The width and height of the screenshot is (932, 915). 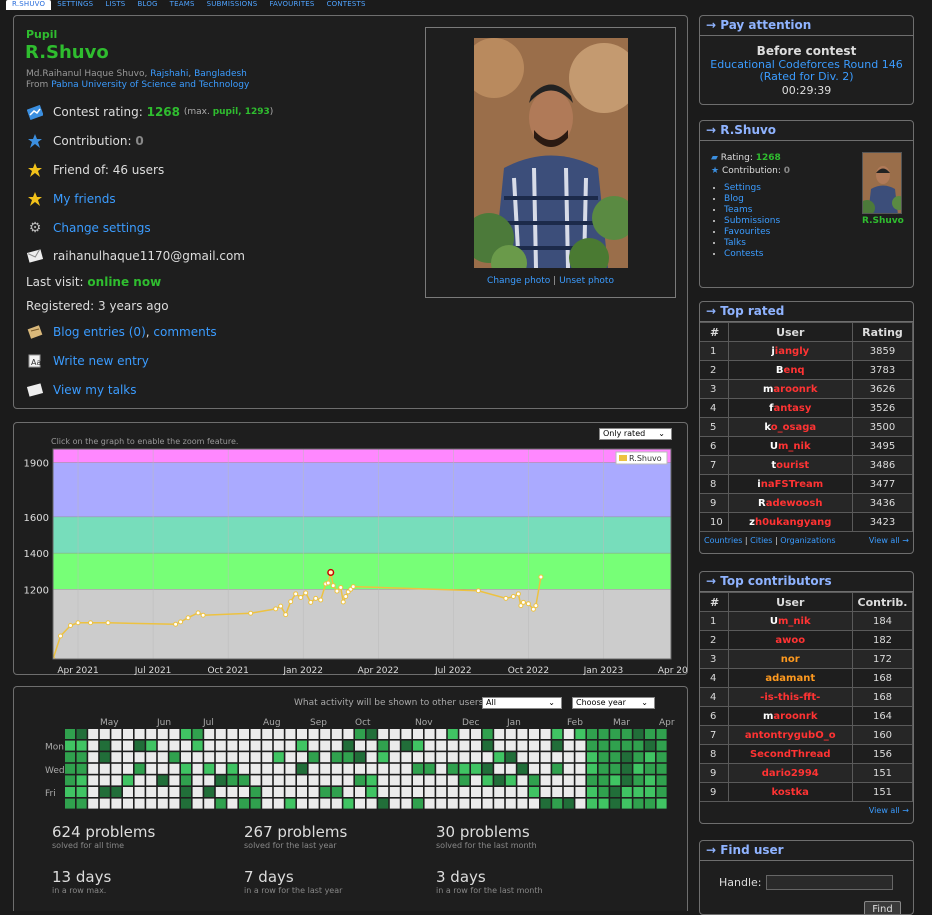 What do you see at coordinates (883, 221) in the screenshot?
I see `mini-handle: R.Shuvo` at bounding box center [883, 221].